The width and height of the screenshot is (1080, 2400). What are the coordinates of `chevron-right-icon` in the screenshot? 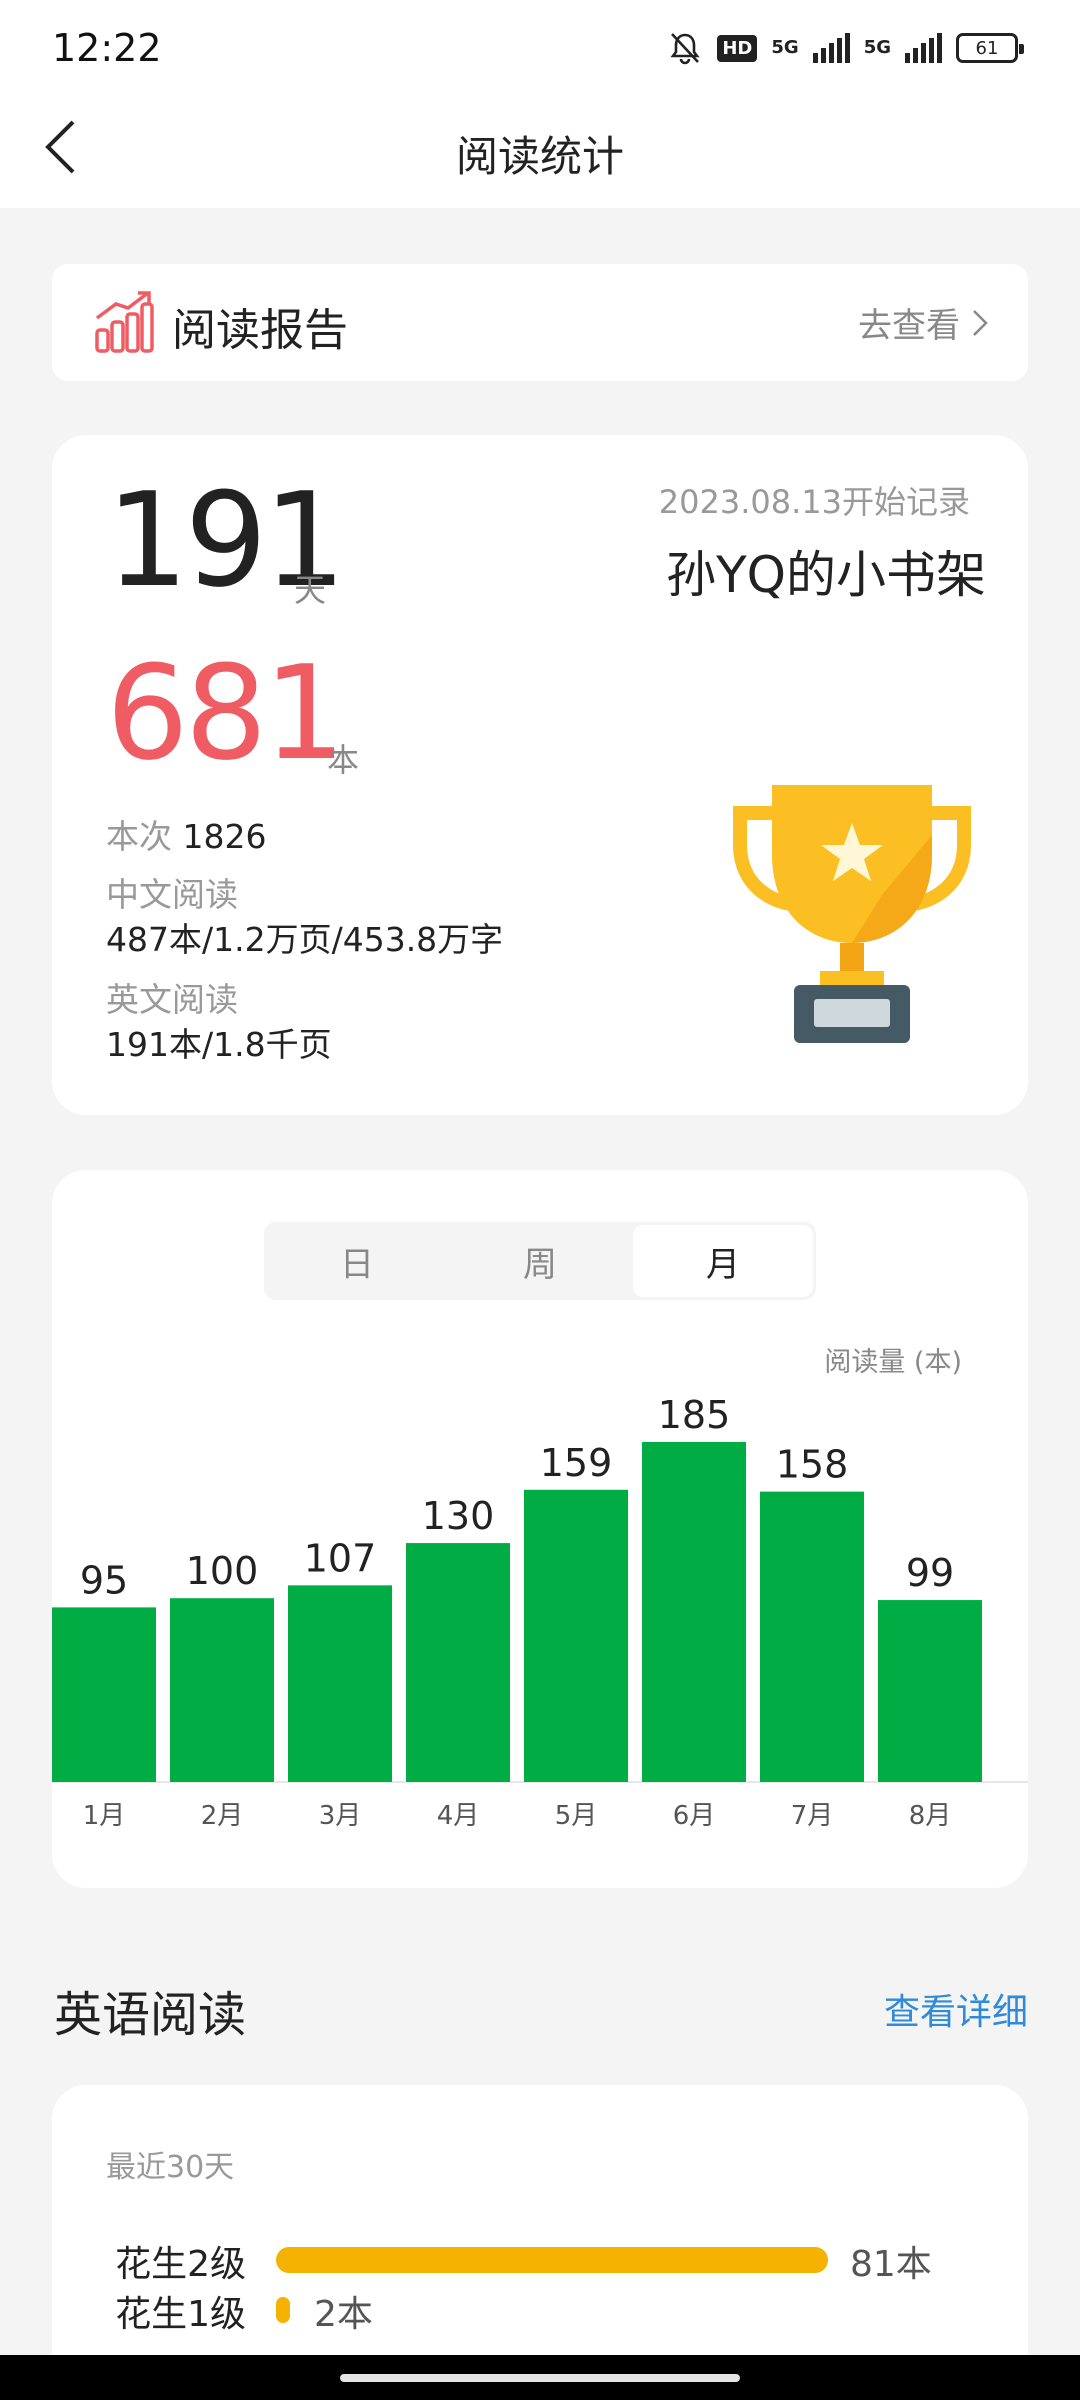 It's located at (980, 322).